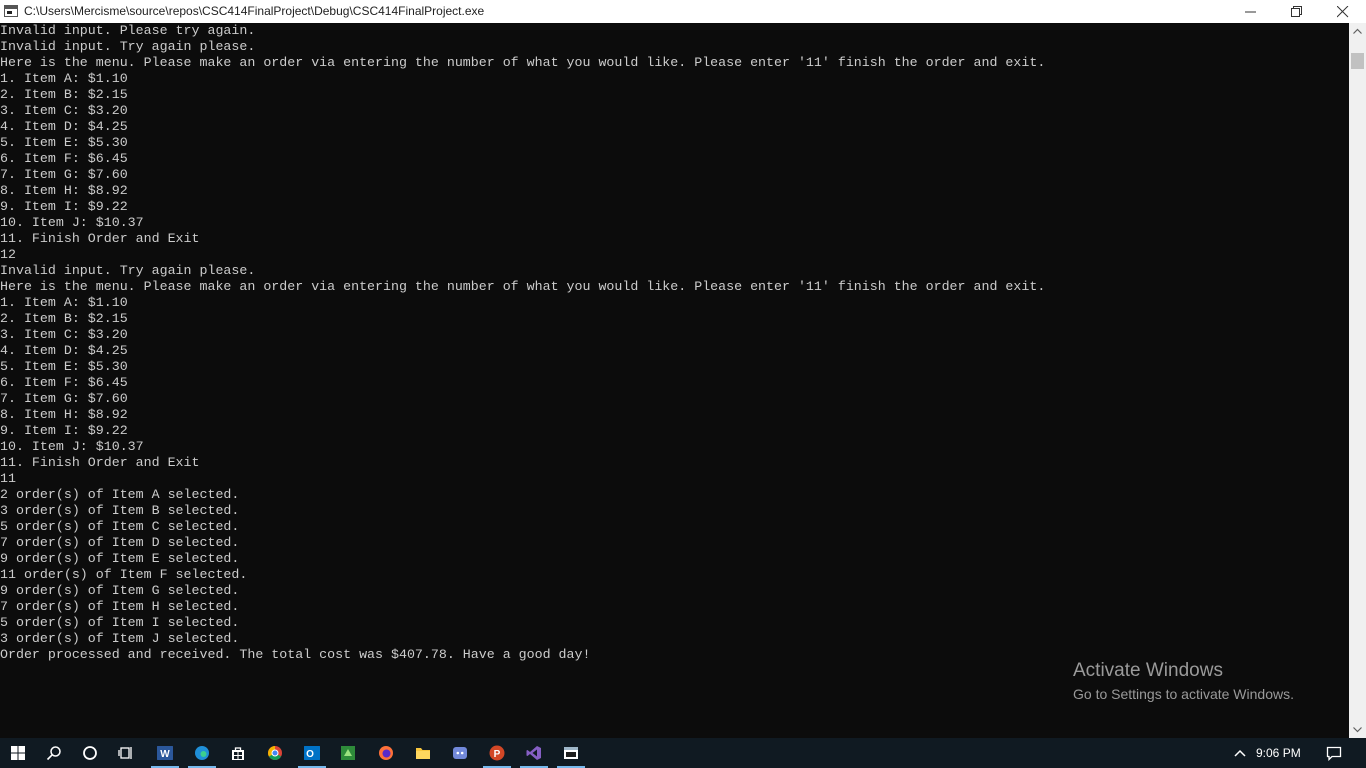  I want to click on folder-icon, so click(423, 753).